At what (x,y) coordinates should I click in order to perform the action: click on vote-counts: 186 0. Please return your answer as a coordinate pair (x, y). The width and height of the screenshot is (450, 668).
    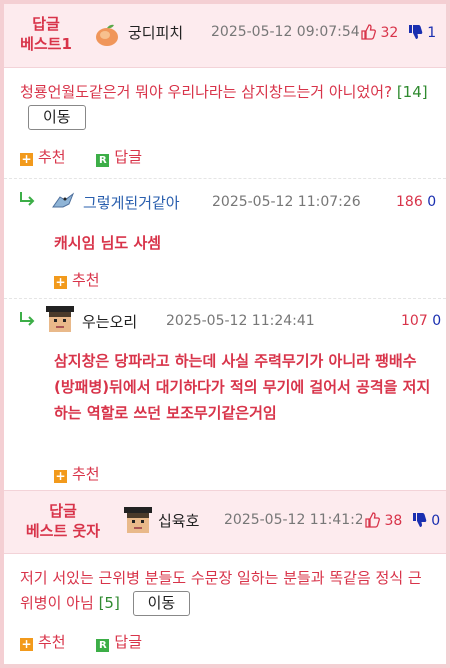
    Looking at the image, I should click on (416, 202).